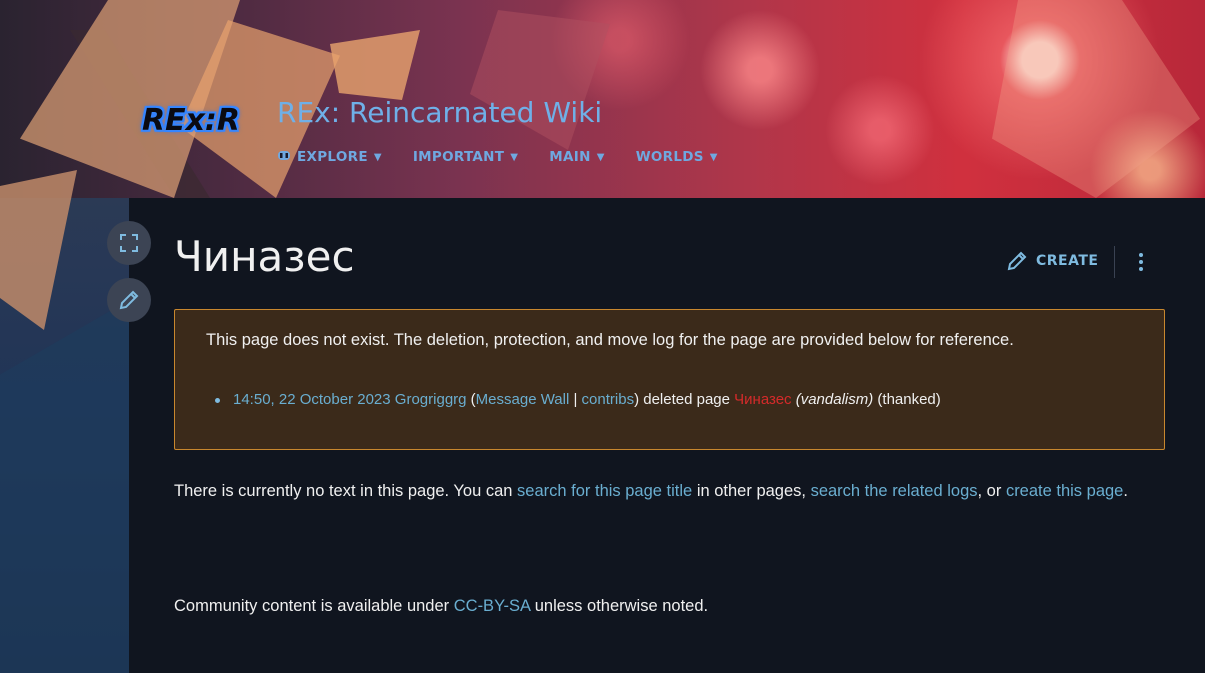 The image size is (1205, 673). I want to click on fullscreen-button, so click(129, 243).